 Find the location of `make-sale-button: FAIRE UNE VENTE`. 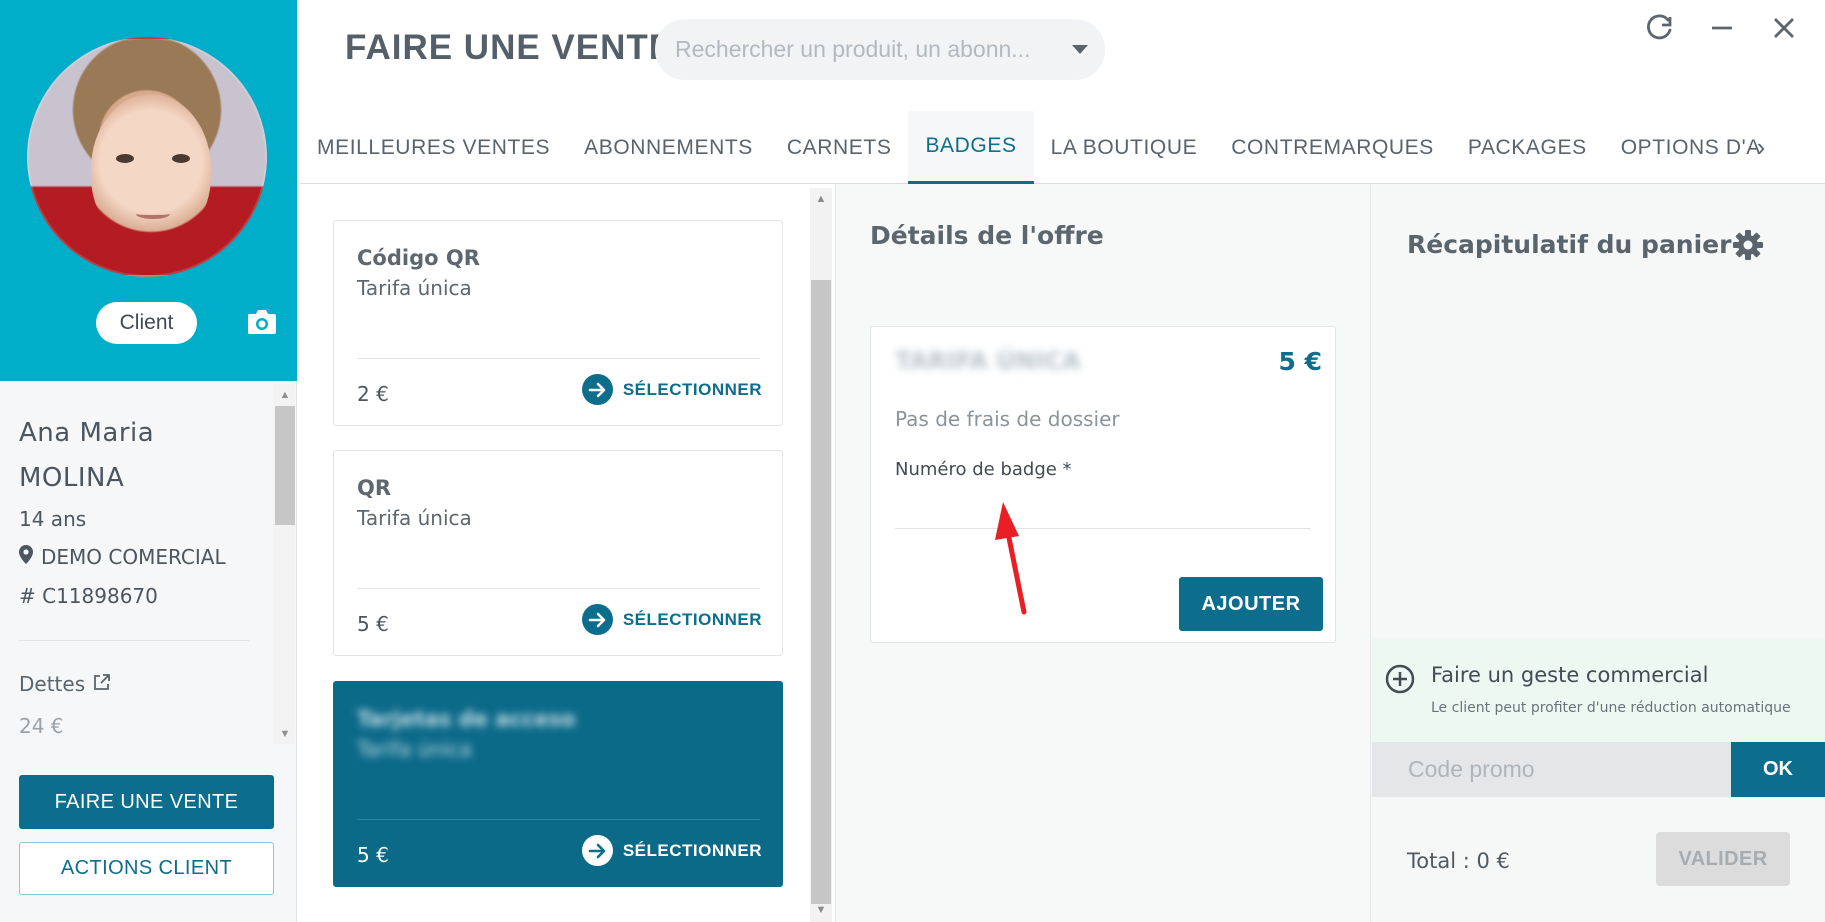

make-sale-button: FAIRE UNE VENTE is located at coordinates (146, 802).